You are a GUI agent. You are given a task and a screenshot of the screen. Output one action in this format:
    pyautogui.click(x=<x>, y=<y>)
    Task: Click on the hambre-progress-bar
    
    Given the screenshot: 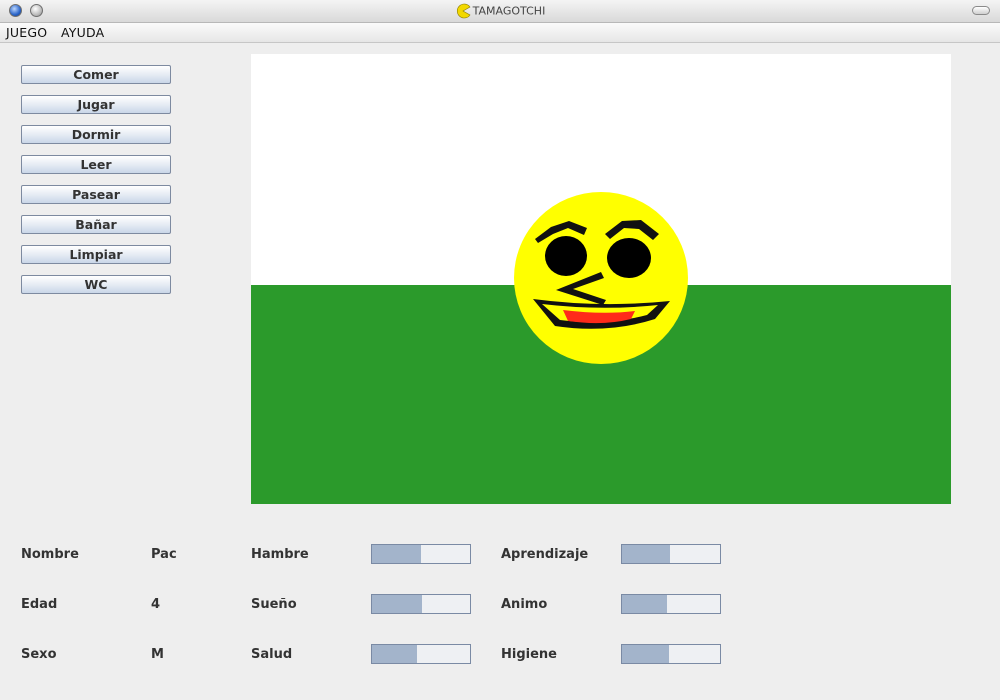 What is the action you would take?
    pyautogui.click(x=421, y=554)
    